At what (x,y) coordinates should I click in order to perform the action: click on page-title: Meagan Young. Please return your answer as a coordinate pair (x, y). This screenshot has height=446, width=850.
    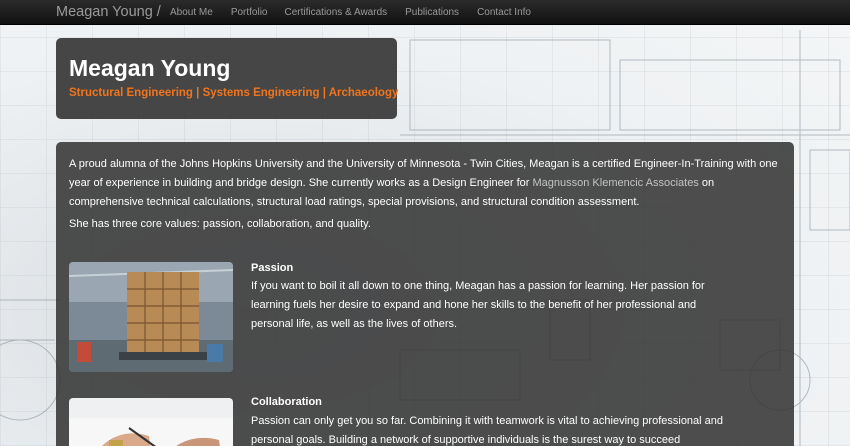
    Looking at the image, I should click on (150, 68).